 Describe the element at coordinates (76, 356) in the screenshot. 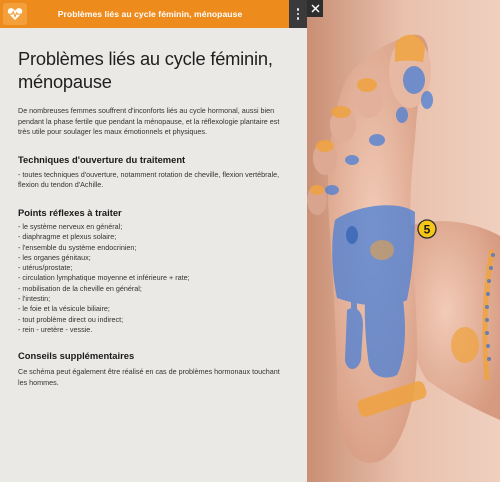

I see `section-additional-advice-heading: Conseils supplémentaires` at that location.